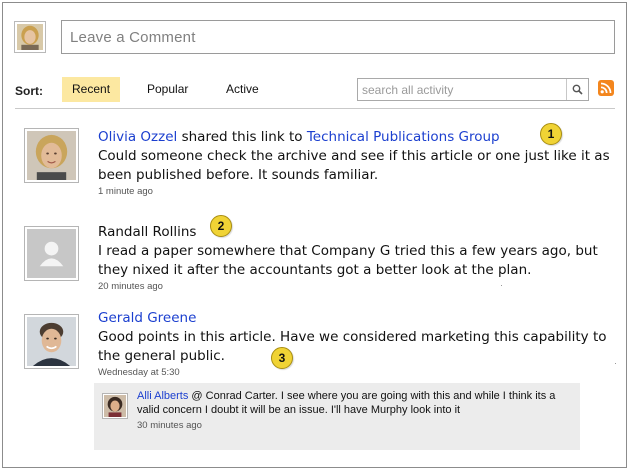 Image resolution: width=631 pixels, height=472 pixels. Describe the element at coordinates (315, 108) in the screenshot. I see `header-divider` at that location.